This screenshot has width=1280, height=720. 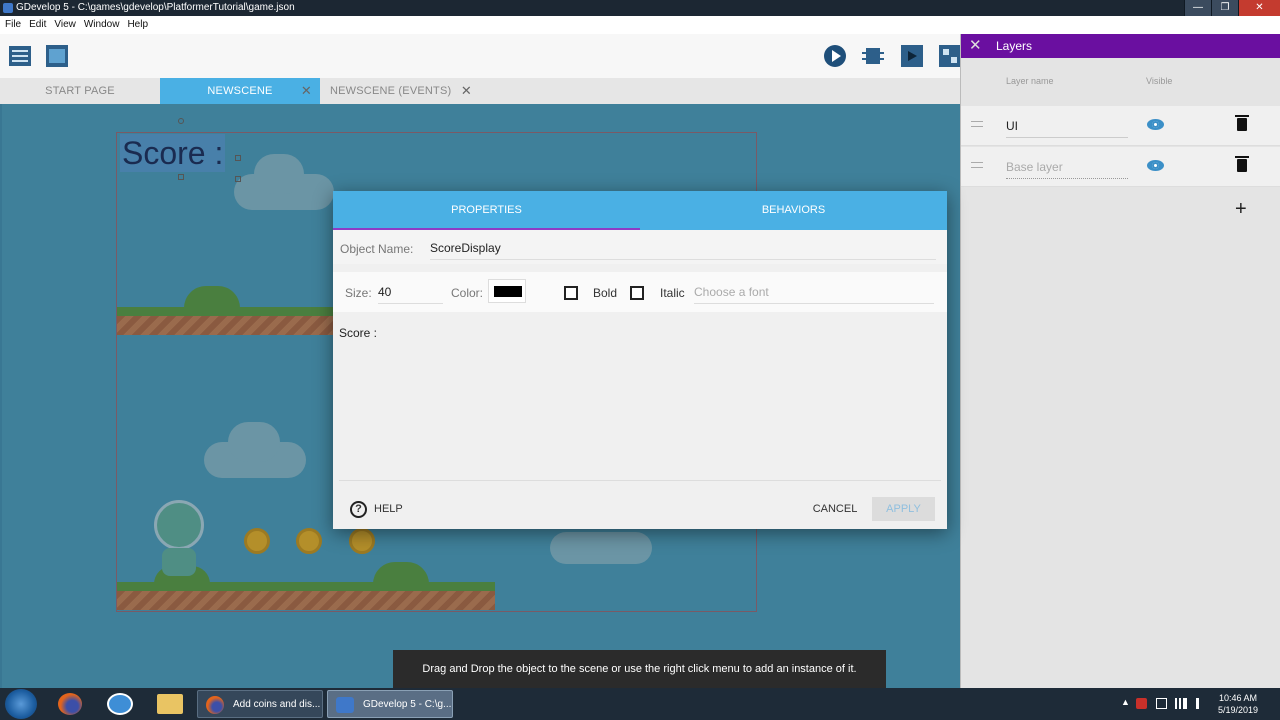 What do you see at coordinates (1241, 209) in the screenshot?
I see `add-layer-button: +` at bounding box center [1241, 209].